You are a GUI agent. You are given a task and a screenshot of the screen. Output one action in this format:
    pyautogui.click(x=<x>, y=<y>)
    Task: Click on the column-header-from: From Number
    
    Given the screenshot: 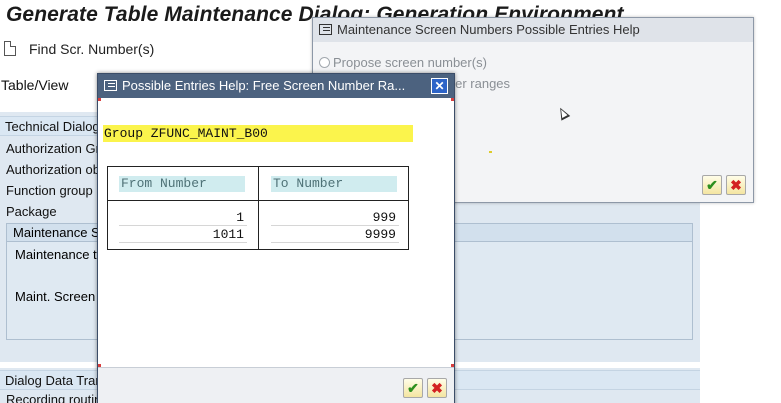 What is the action you would take?
    pyautogui.click(x=182, y=184)
    